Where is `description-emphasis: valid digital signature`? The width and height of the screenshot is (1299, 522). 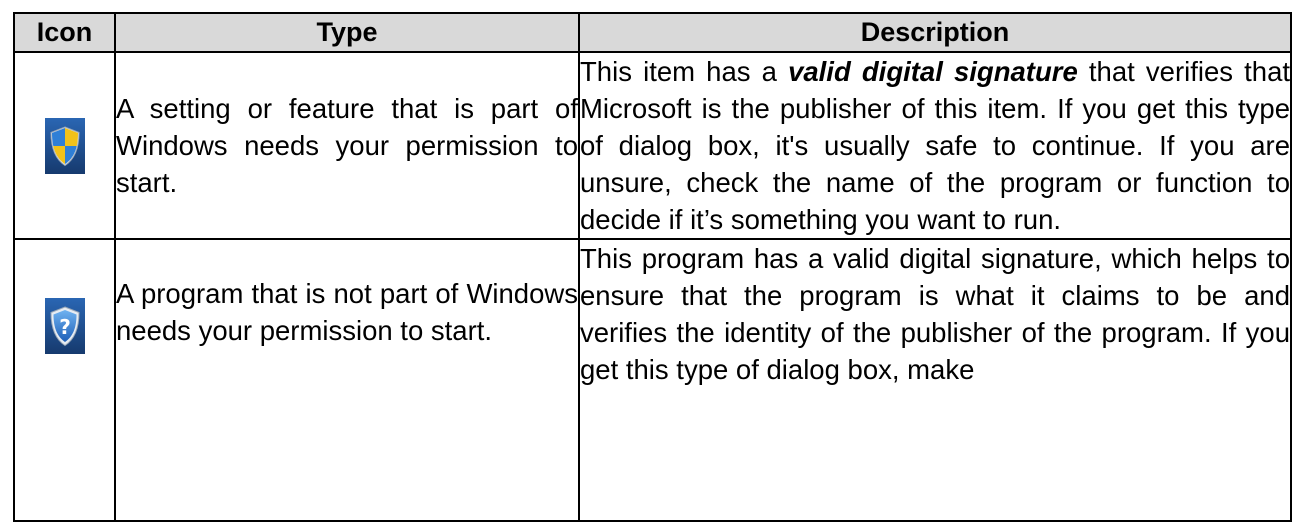
description-emphasis: valid digital signature is located at coordinates (933, 71).